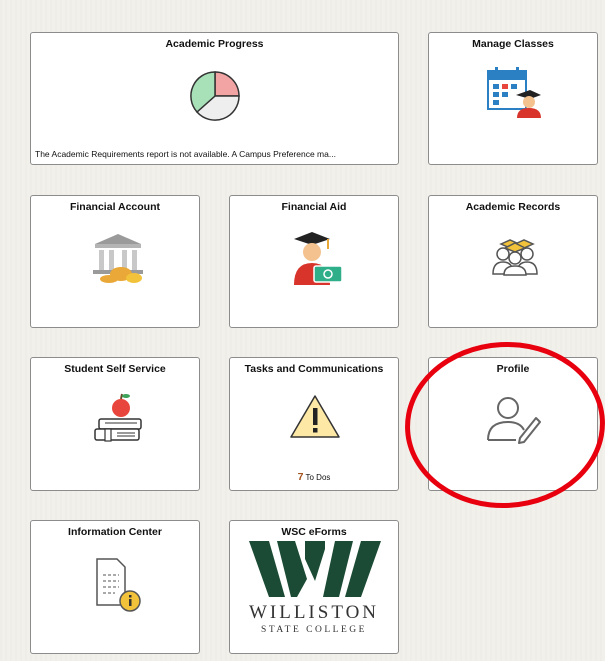 The image size is (605, 661). I want to click on tile-title: Academic Progress, so click(214, 44).